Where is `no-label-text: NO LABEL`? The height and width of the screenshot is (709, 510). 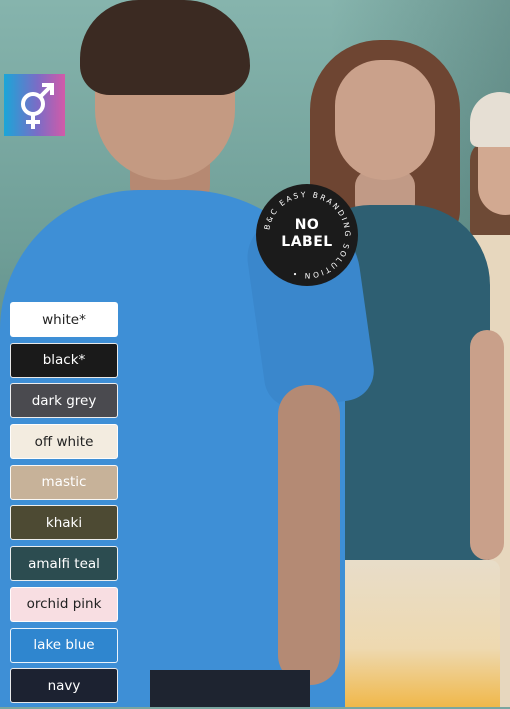
no-label-text: NO LABEL is located at coordinates (307, 234).